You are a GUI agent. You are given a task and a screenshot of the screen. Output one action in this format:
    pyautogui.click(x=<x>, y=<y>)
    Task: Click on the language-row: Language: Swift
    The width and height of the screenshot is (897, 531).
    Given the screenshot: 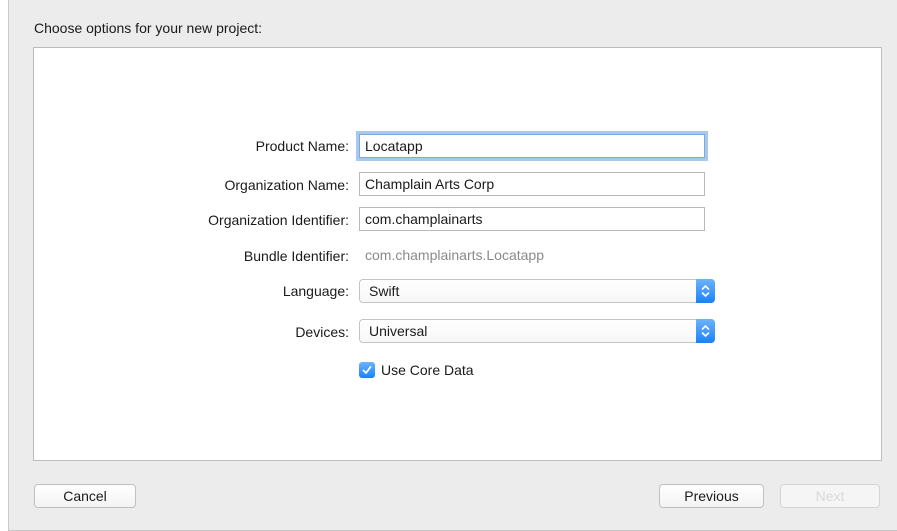 What is the action you would take?
    pyautogui.click(x=458, y=291)
    